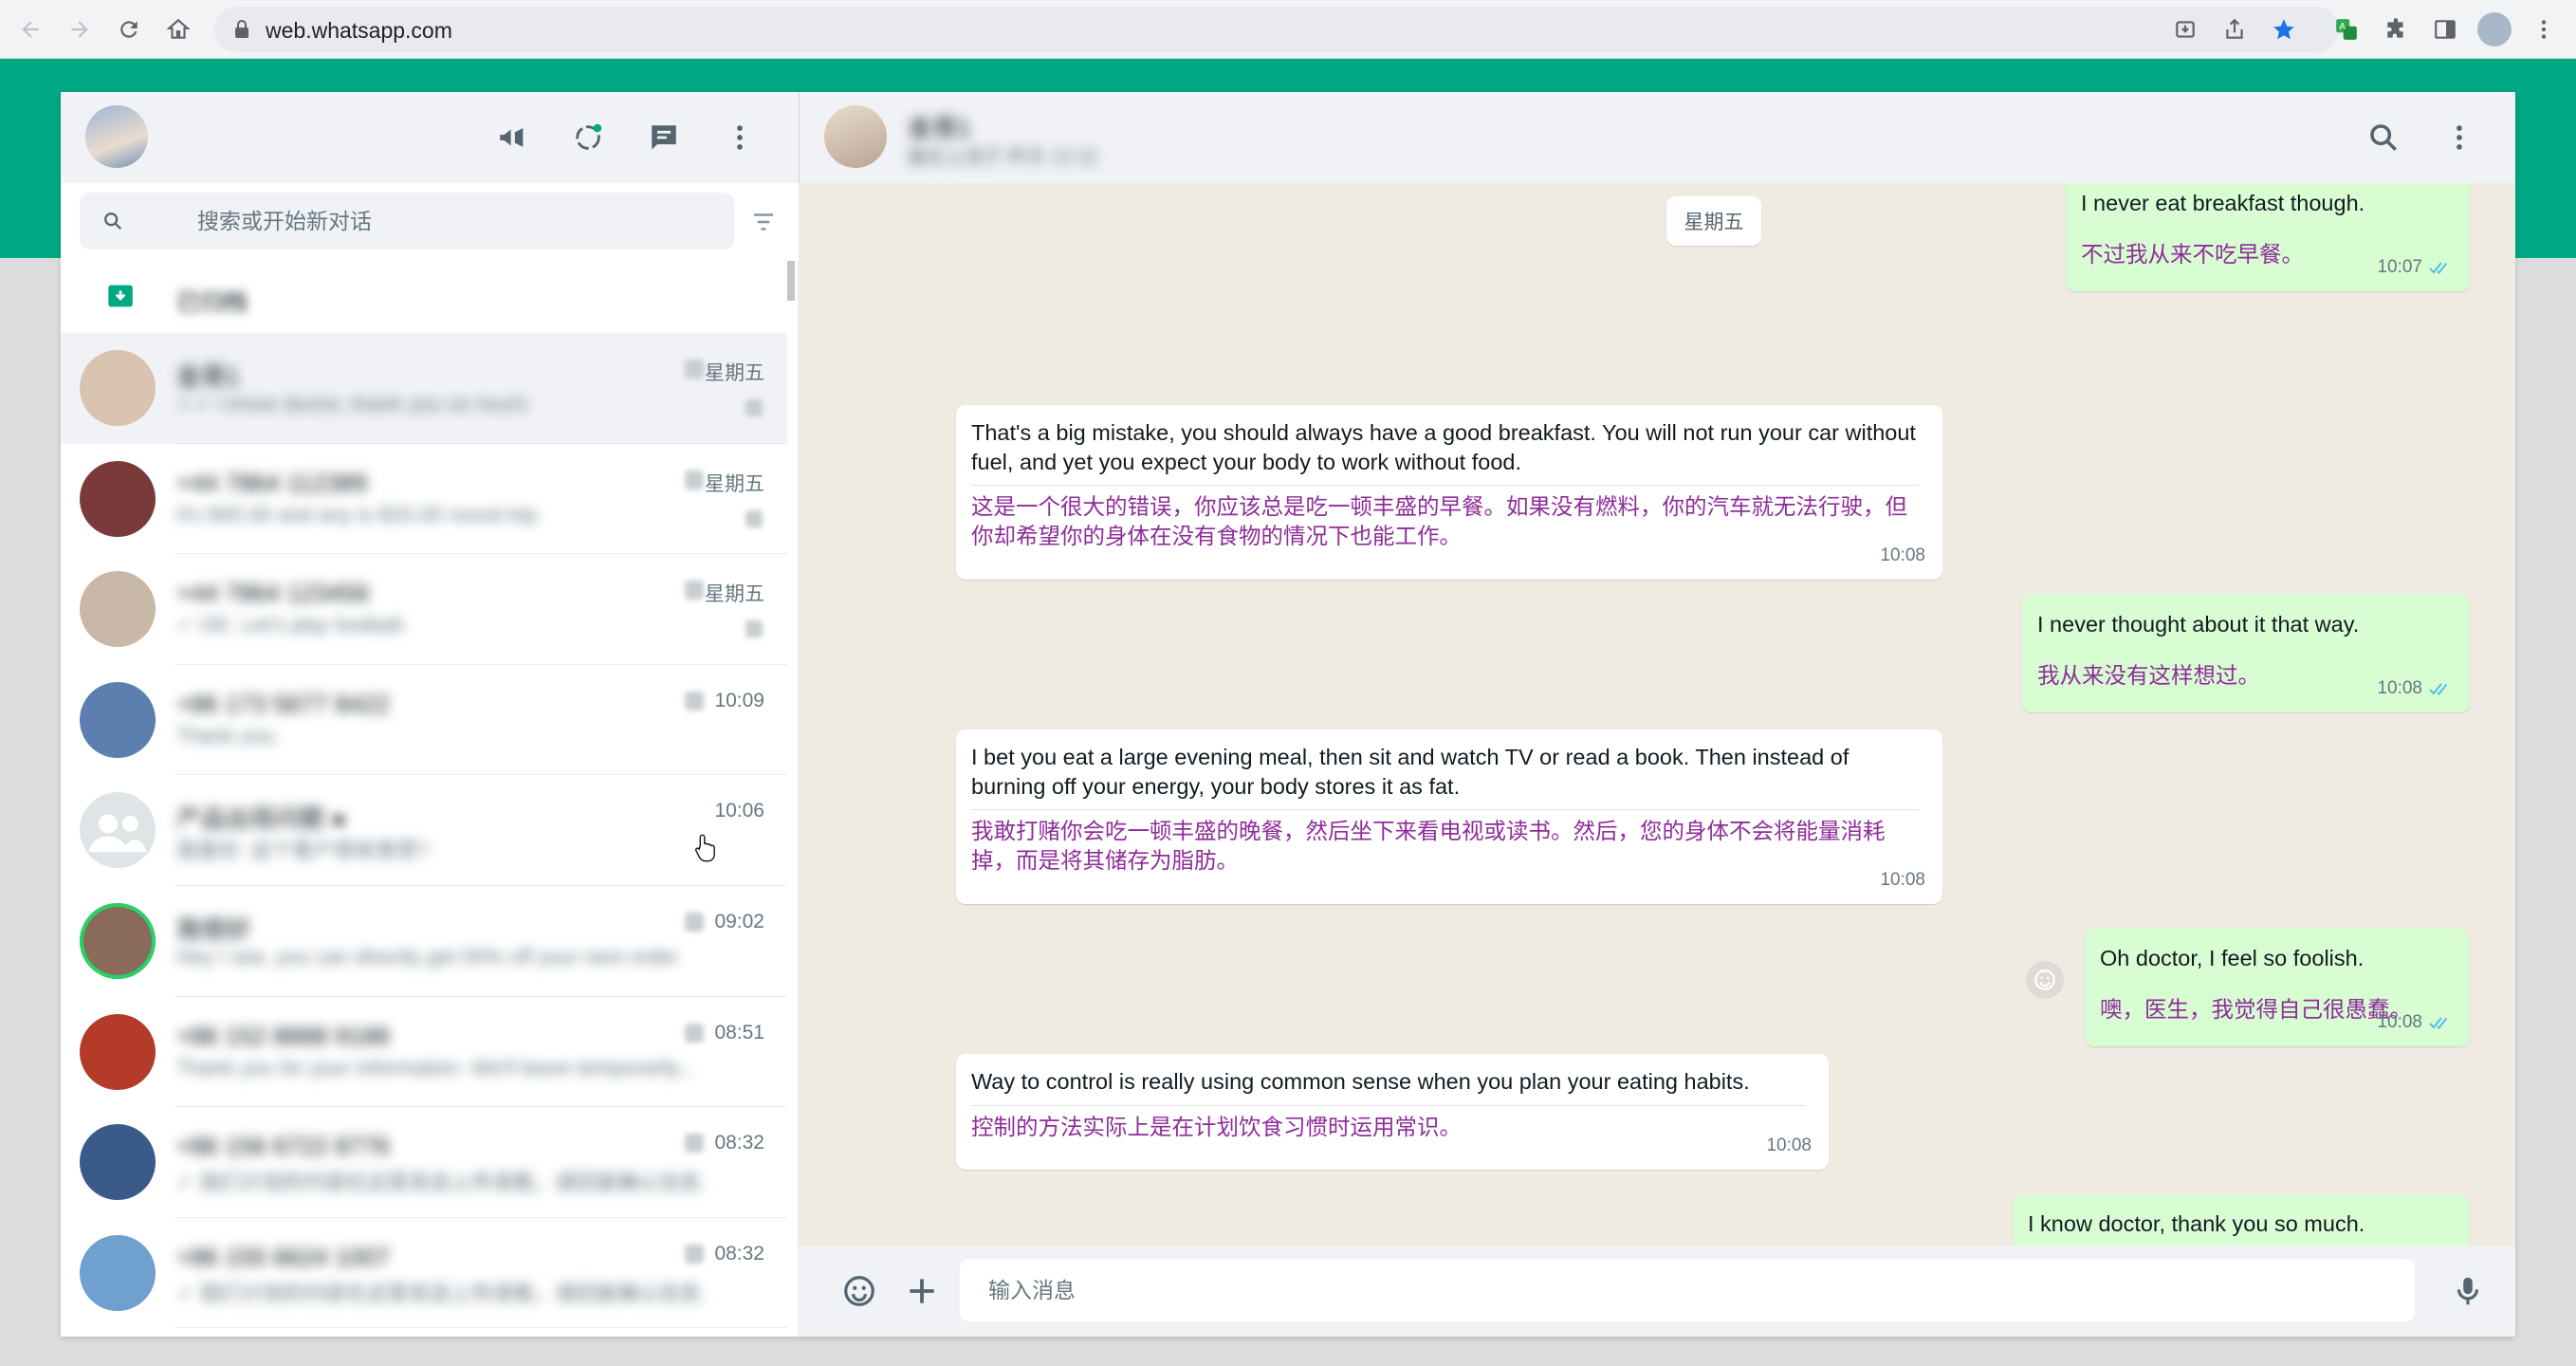  I want to click on filter-icon, so click(763, 222).